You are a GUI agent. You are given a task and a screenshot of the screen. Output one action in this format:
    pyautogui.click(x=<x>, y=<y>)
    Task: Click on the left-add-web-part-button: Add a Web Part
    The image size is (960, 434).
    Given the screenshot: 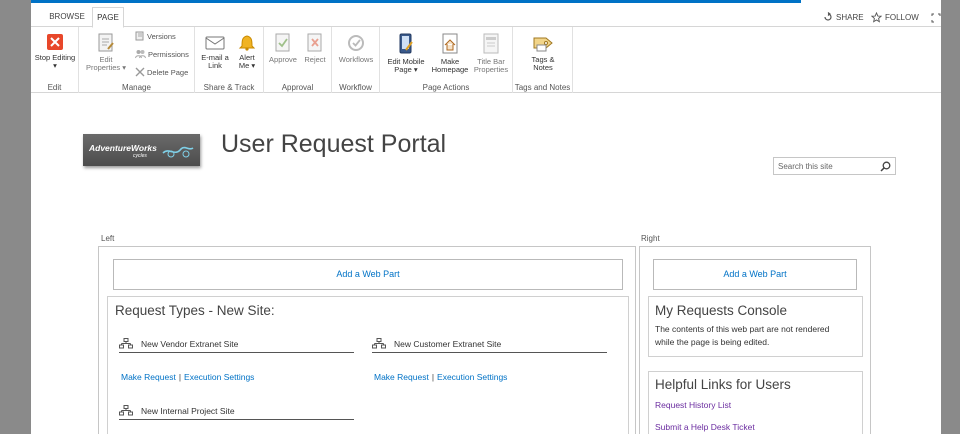 What is the action you would take?
    pyautogui.click(x=368, y=274)
    